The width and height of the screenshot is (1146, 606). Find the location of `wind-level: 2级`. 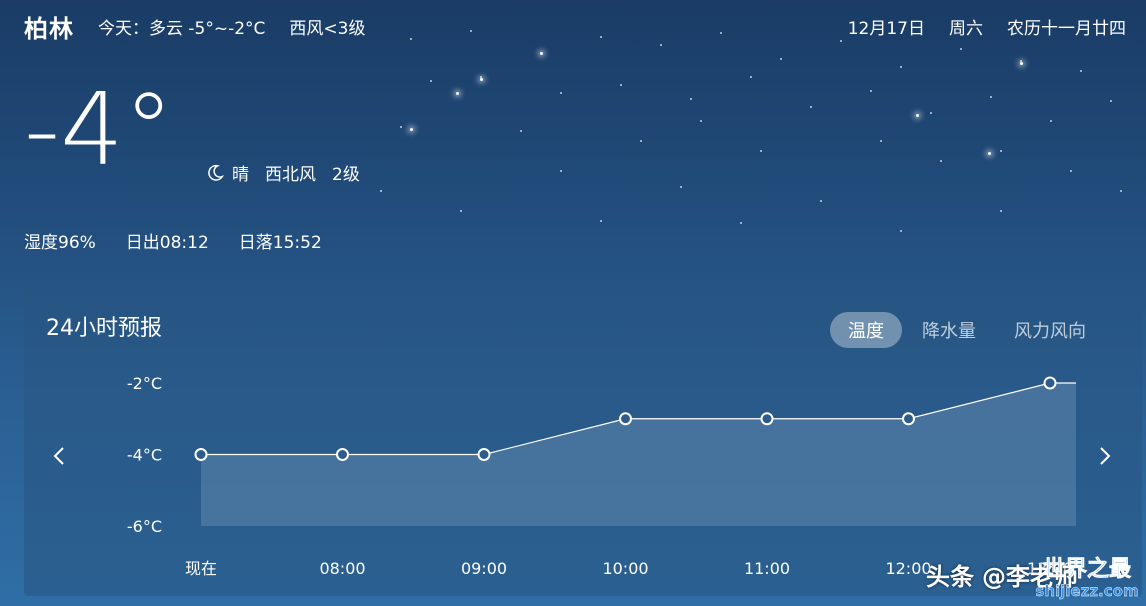

wind-level: 2级 is located at coordinates (346, 175).